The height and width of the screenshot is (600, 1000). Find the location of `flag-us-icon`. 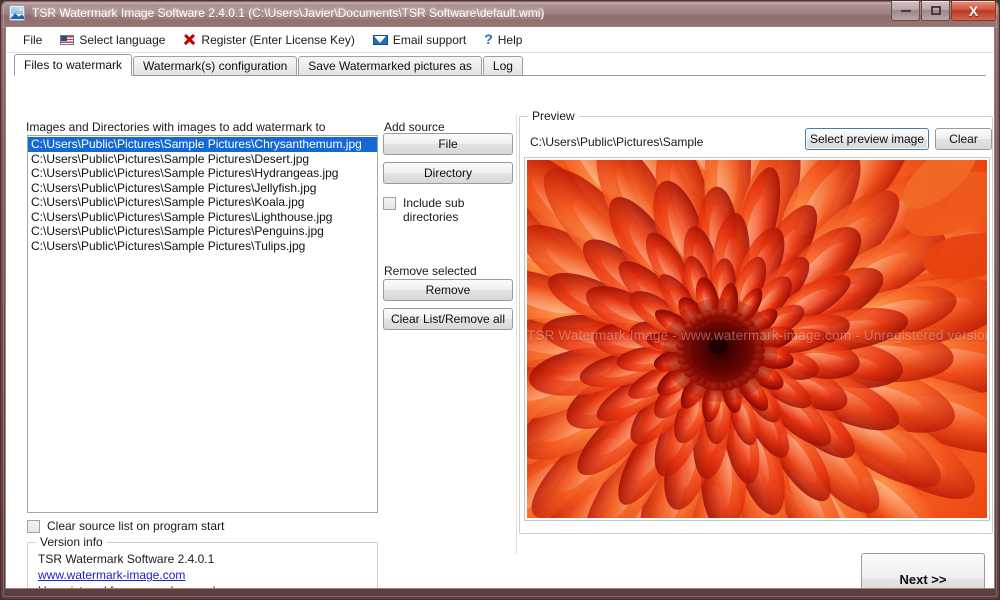

flag-us-icon is located at coordinates (67, 39).